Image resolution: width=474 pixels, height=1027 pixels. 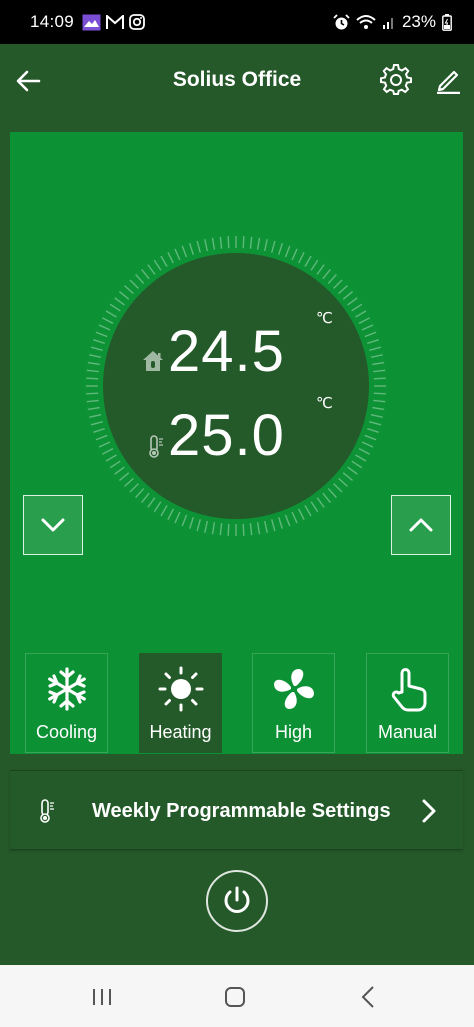 What do you see at coordinates (226, 351) in the screenshot?
I see `current-temperature: 24.5` at bounding box center [226, 351].